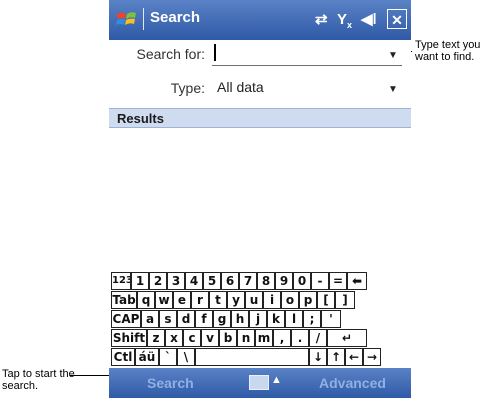 The height and width of the screenshot is (398, 499). What do you see at coordinates (156, 338) in the screenshot?
I see `key-z: z` at bounding box center [156, 338].